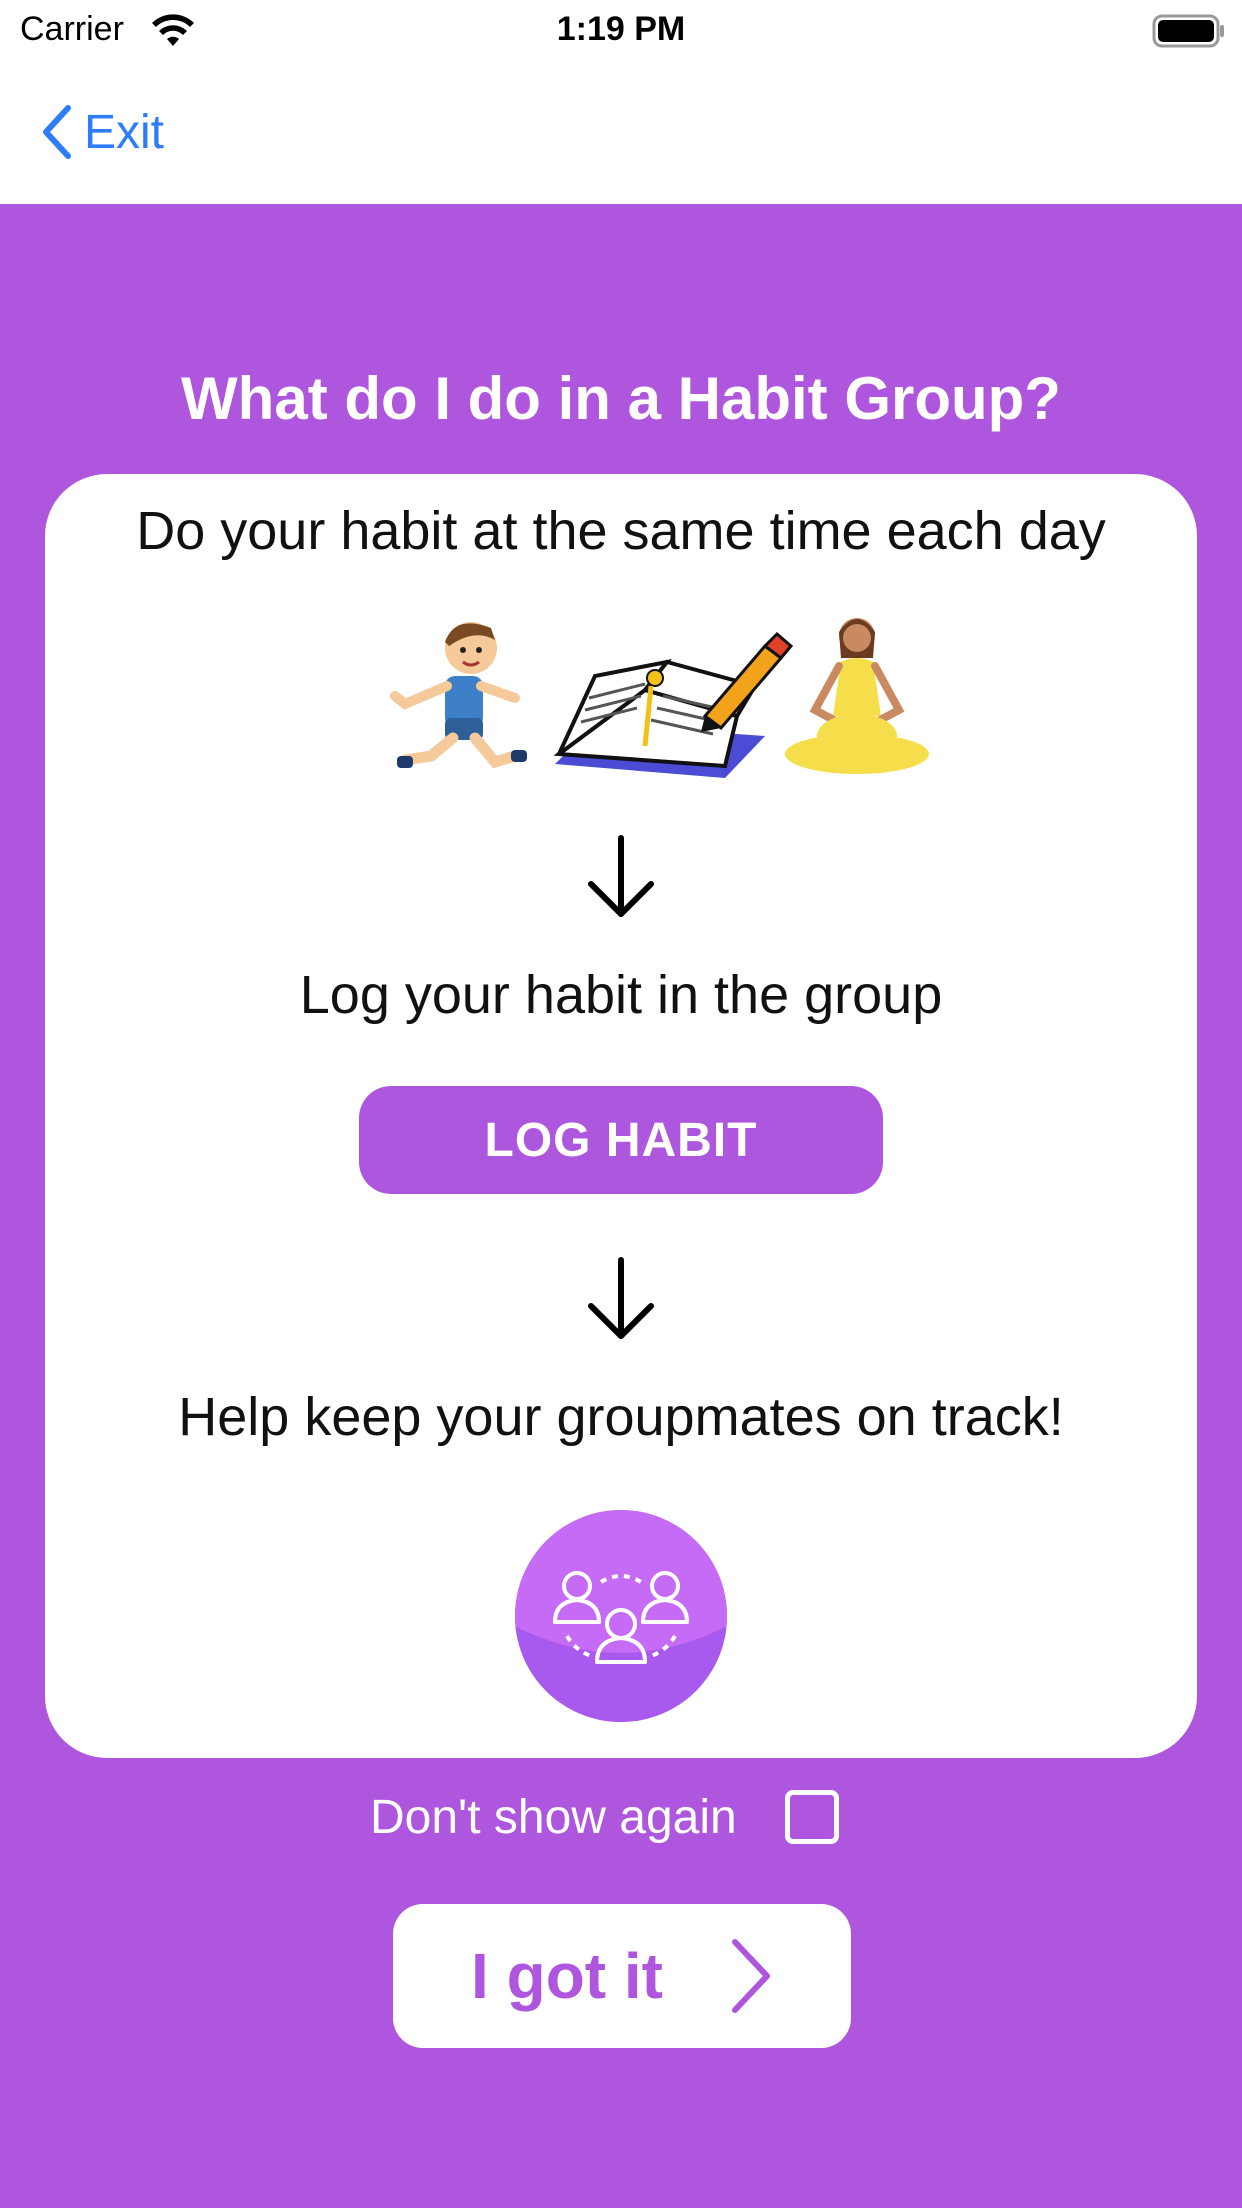  I want to click on dont-show-again-row: Don't show again, so click(604, 1817).